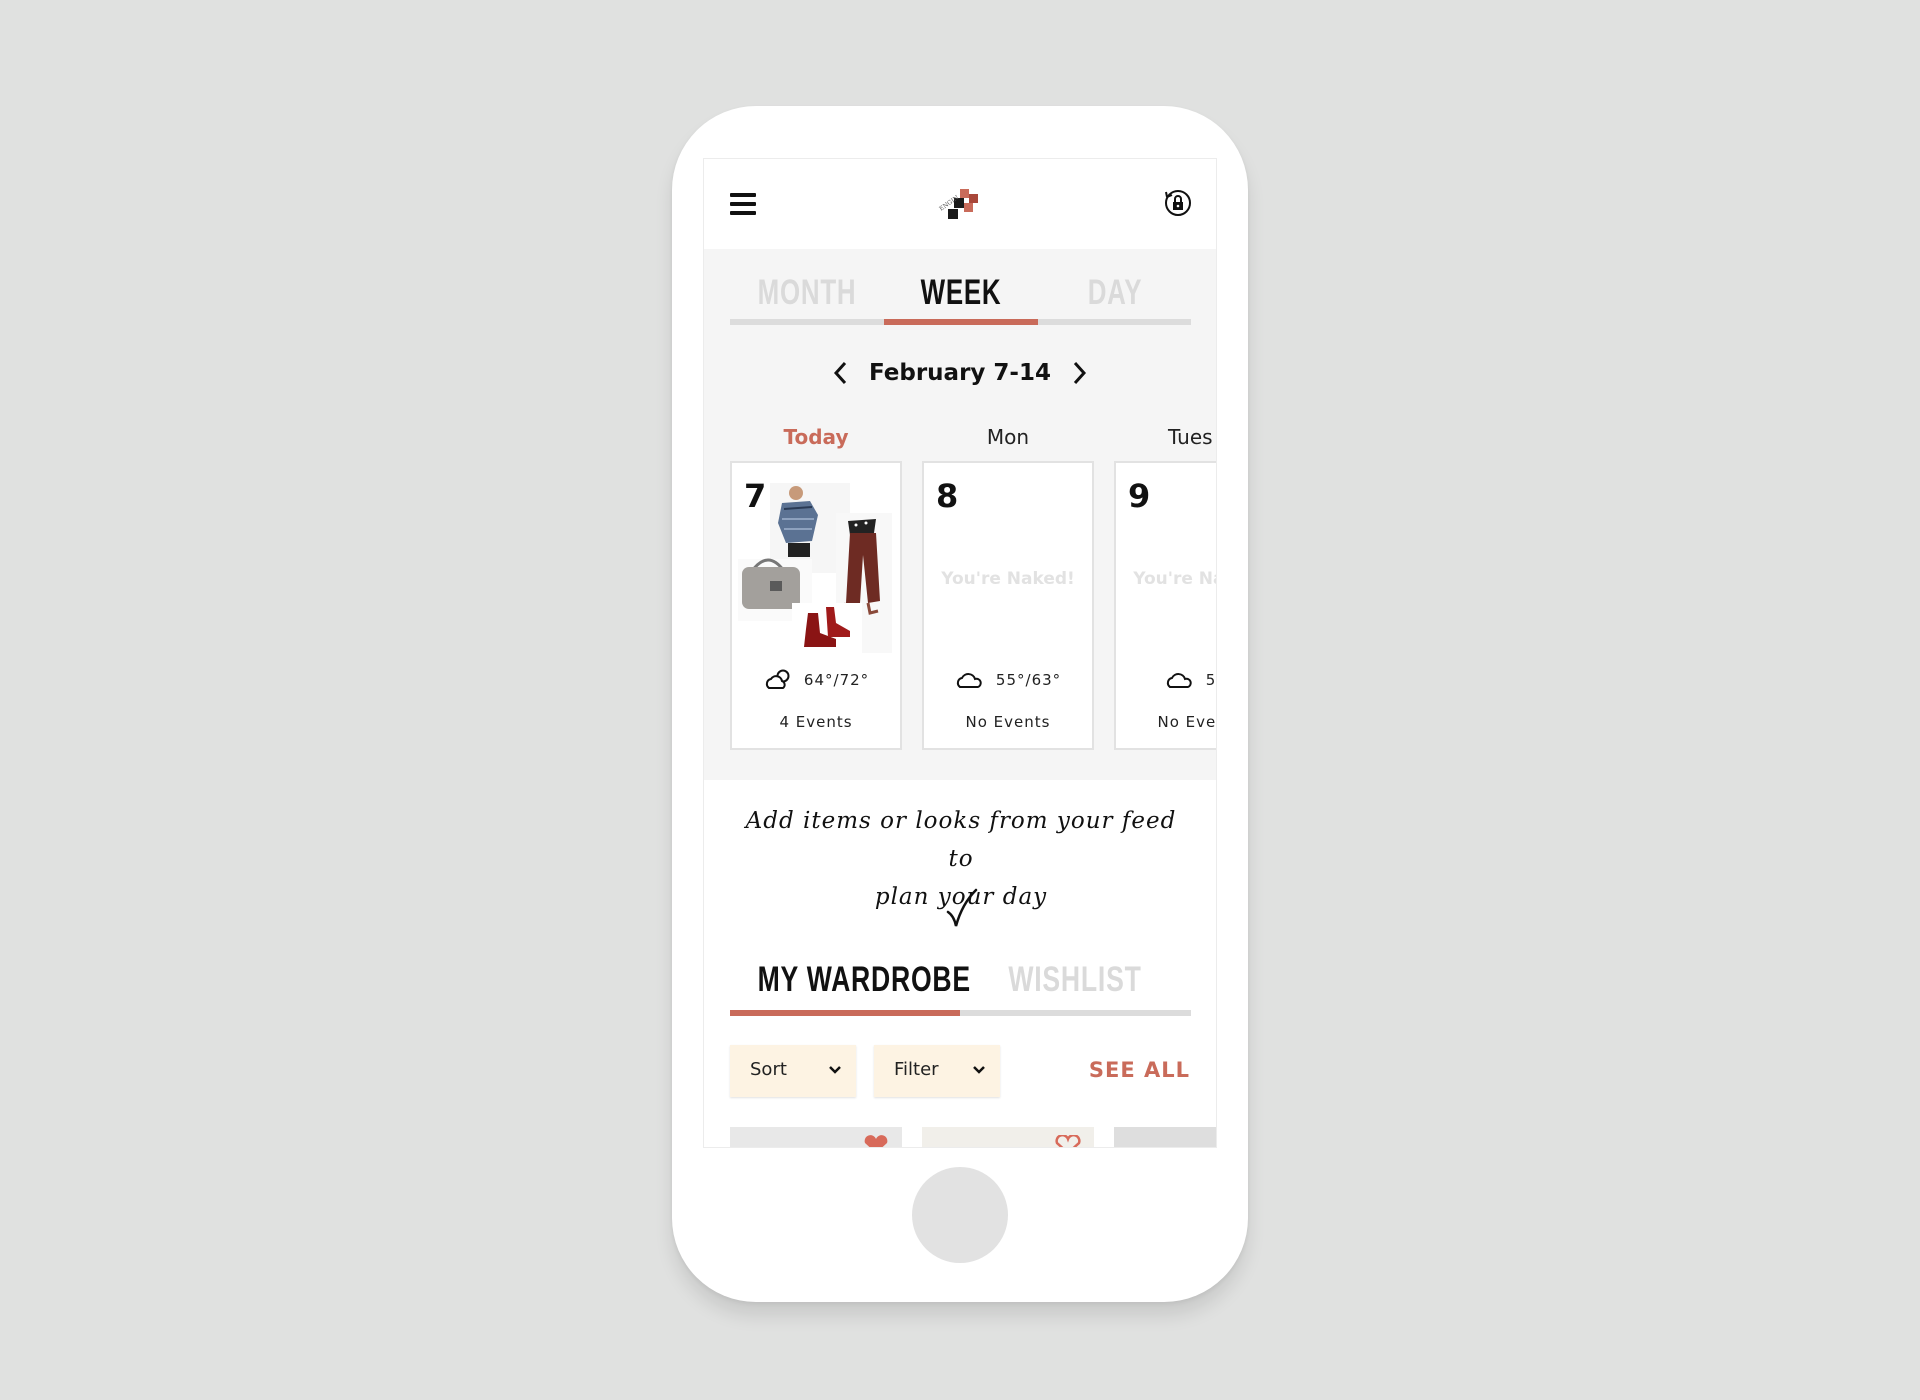 This screenshot has width=1920, height=1400. What do you see at coordinates (1178, 203) in the screenshot?
I see `profile-lock-icon` at bounding box center [1178, 203].